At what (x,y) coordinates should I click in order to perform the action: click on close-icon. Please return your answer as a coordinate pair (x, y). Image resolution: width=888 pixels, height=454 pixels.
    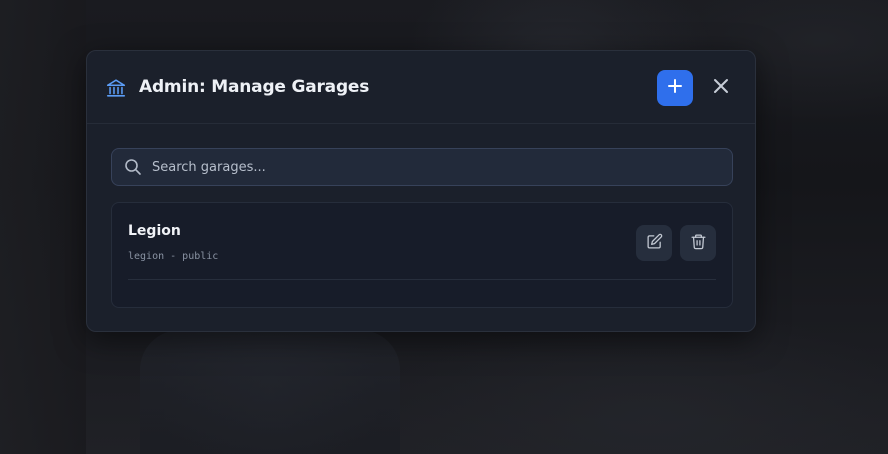
    Looking at the image, I should click on (721, 88).